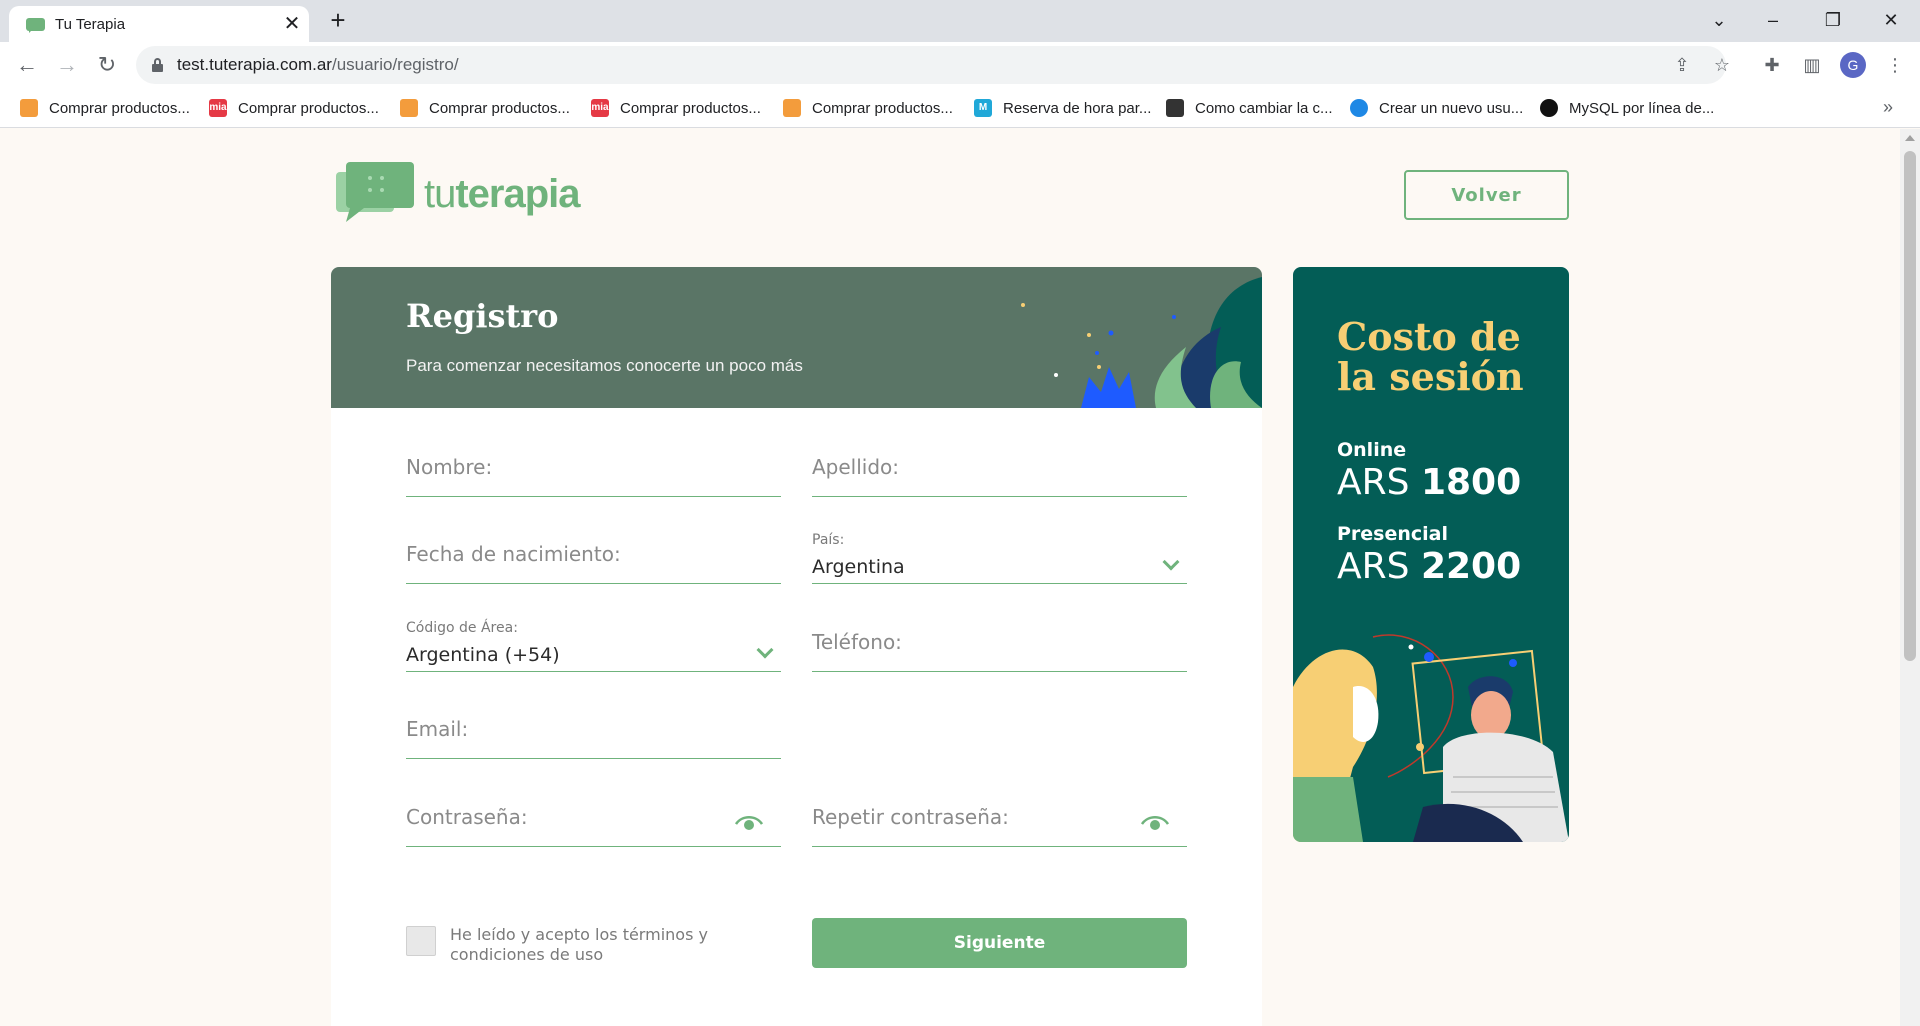  Describe the element at coordinates (1430, 356) in the screenshot. I see `session-cost-title: Costo de la sesión` at that location.